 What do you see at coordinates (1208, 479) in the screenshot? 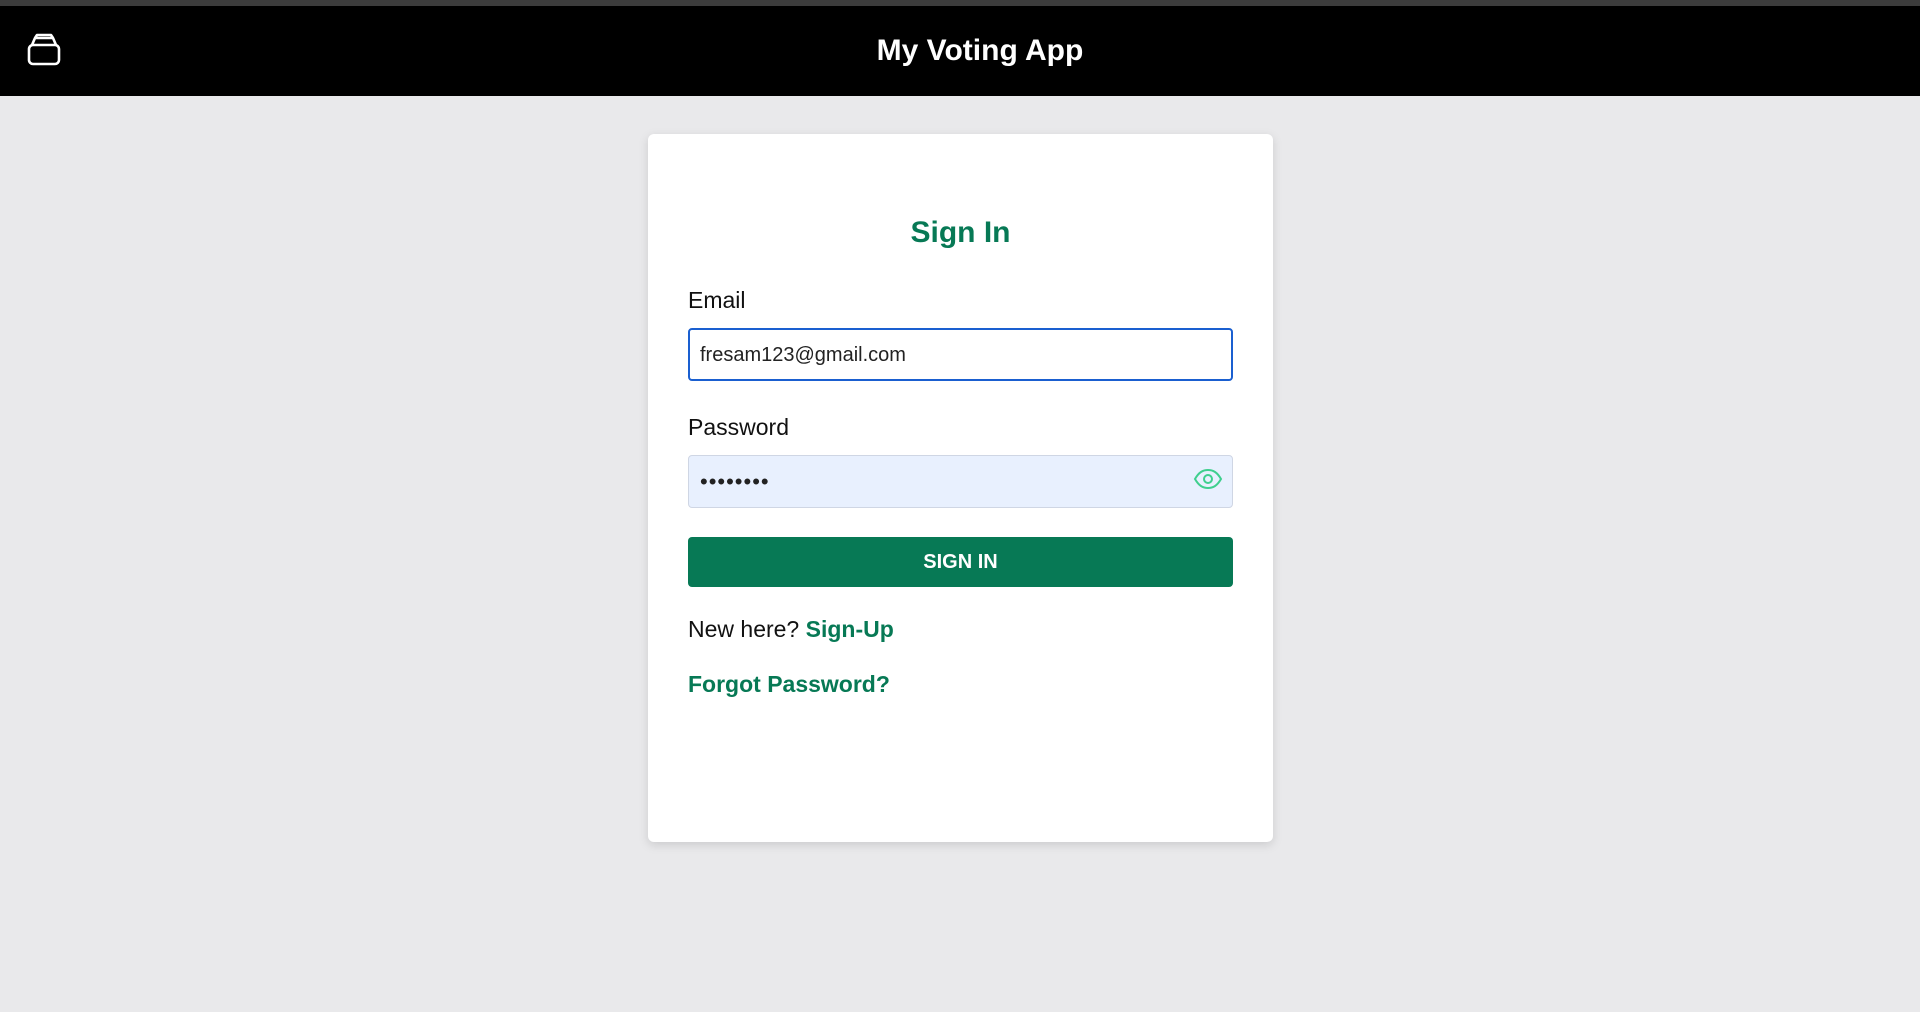
I see `eye-icon` at bounding box center [1208, 479].